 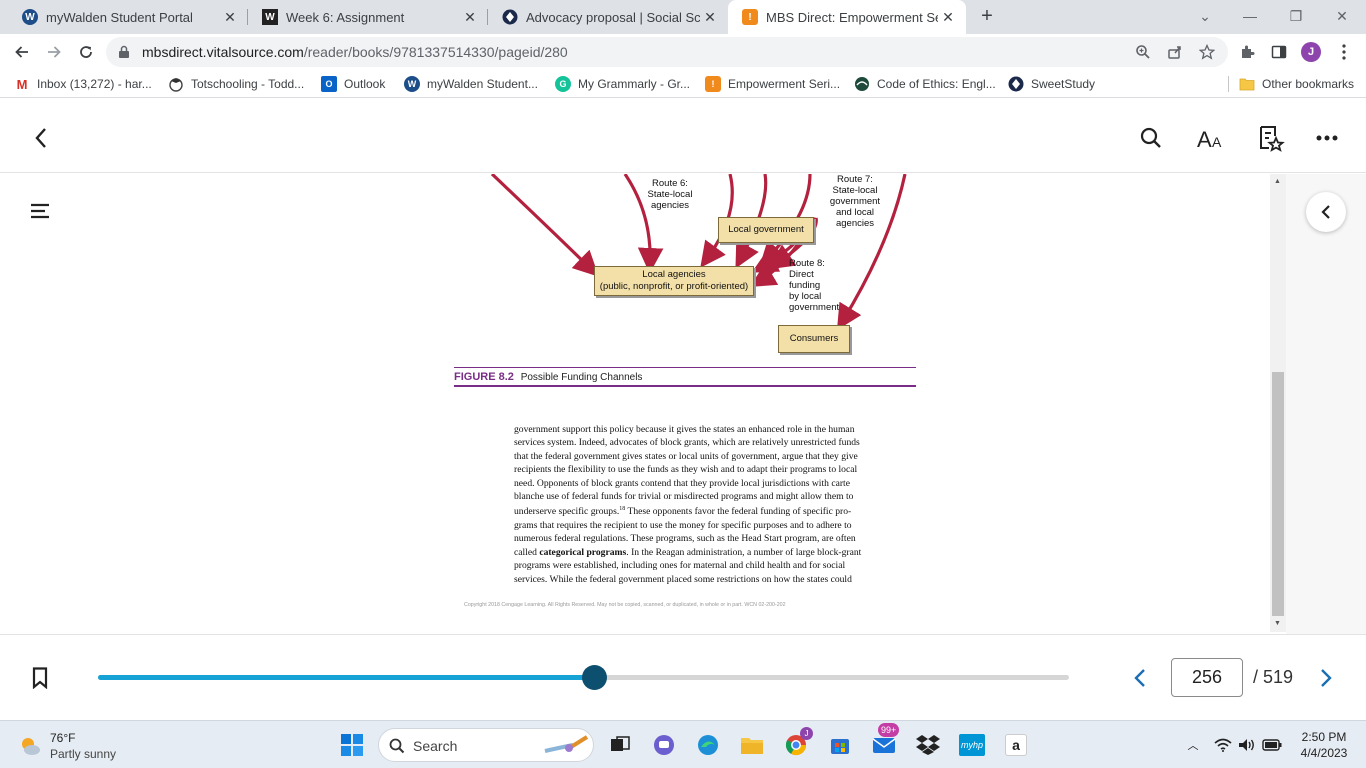 I want to click on tab-advocacy: Advocacy proposal | Social Scienc ✕, so click(x=608, y=17).